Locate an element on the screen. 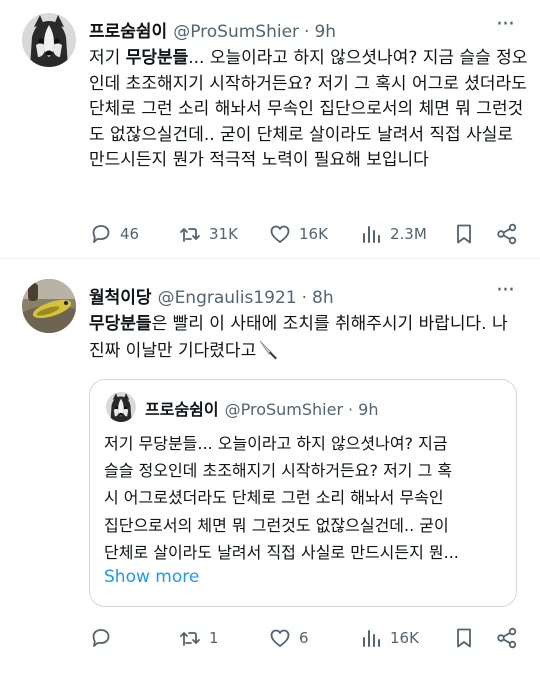  repost-button: 31K is located at coordinates (208, 234).